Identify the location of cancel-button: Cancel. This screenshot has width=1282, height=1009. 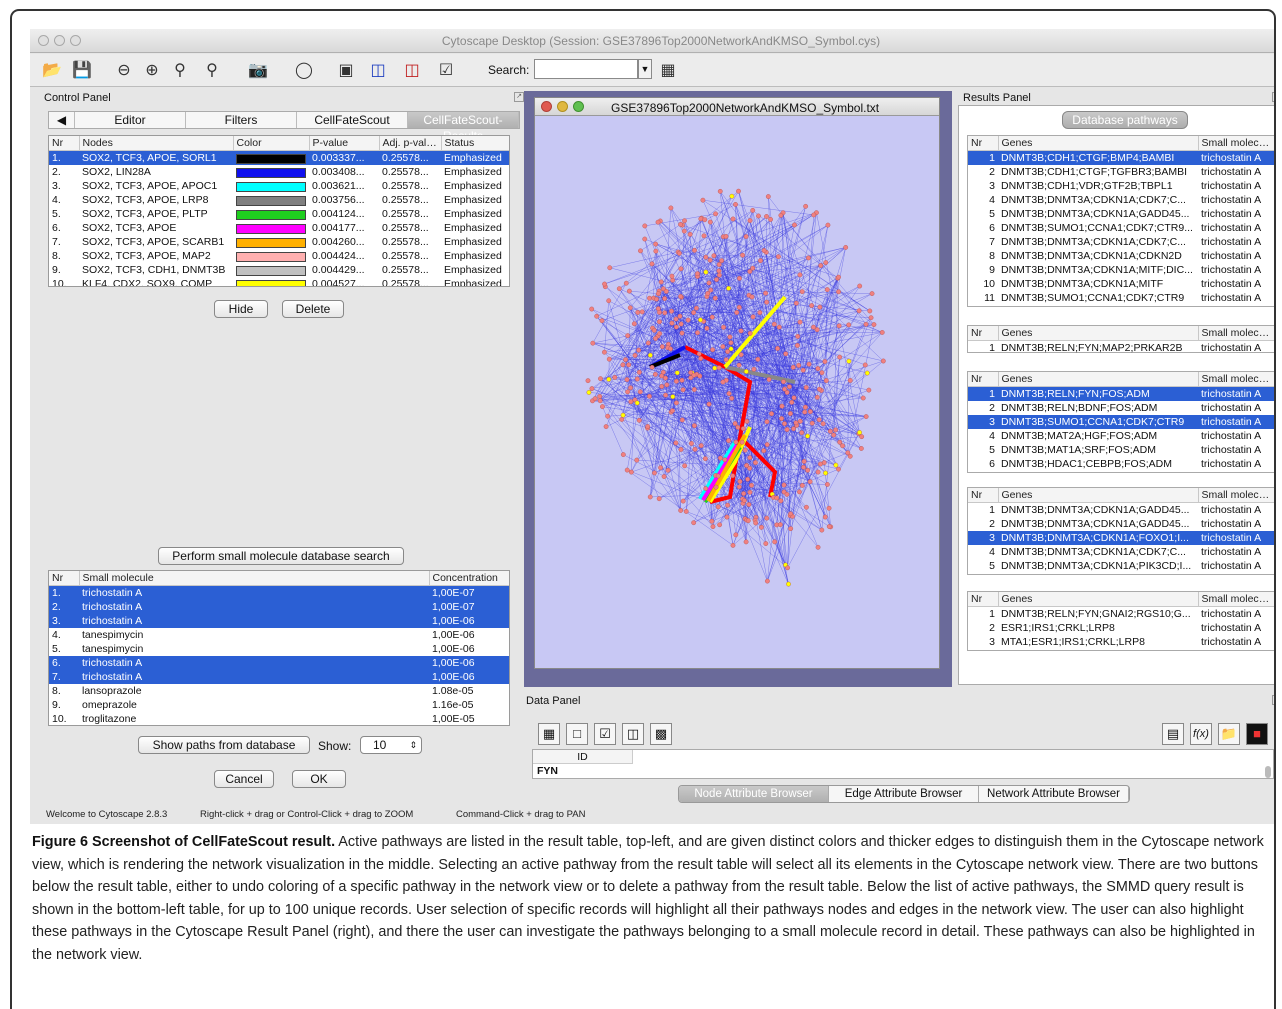
(244, 779).